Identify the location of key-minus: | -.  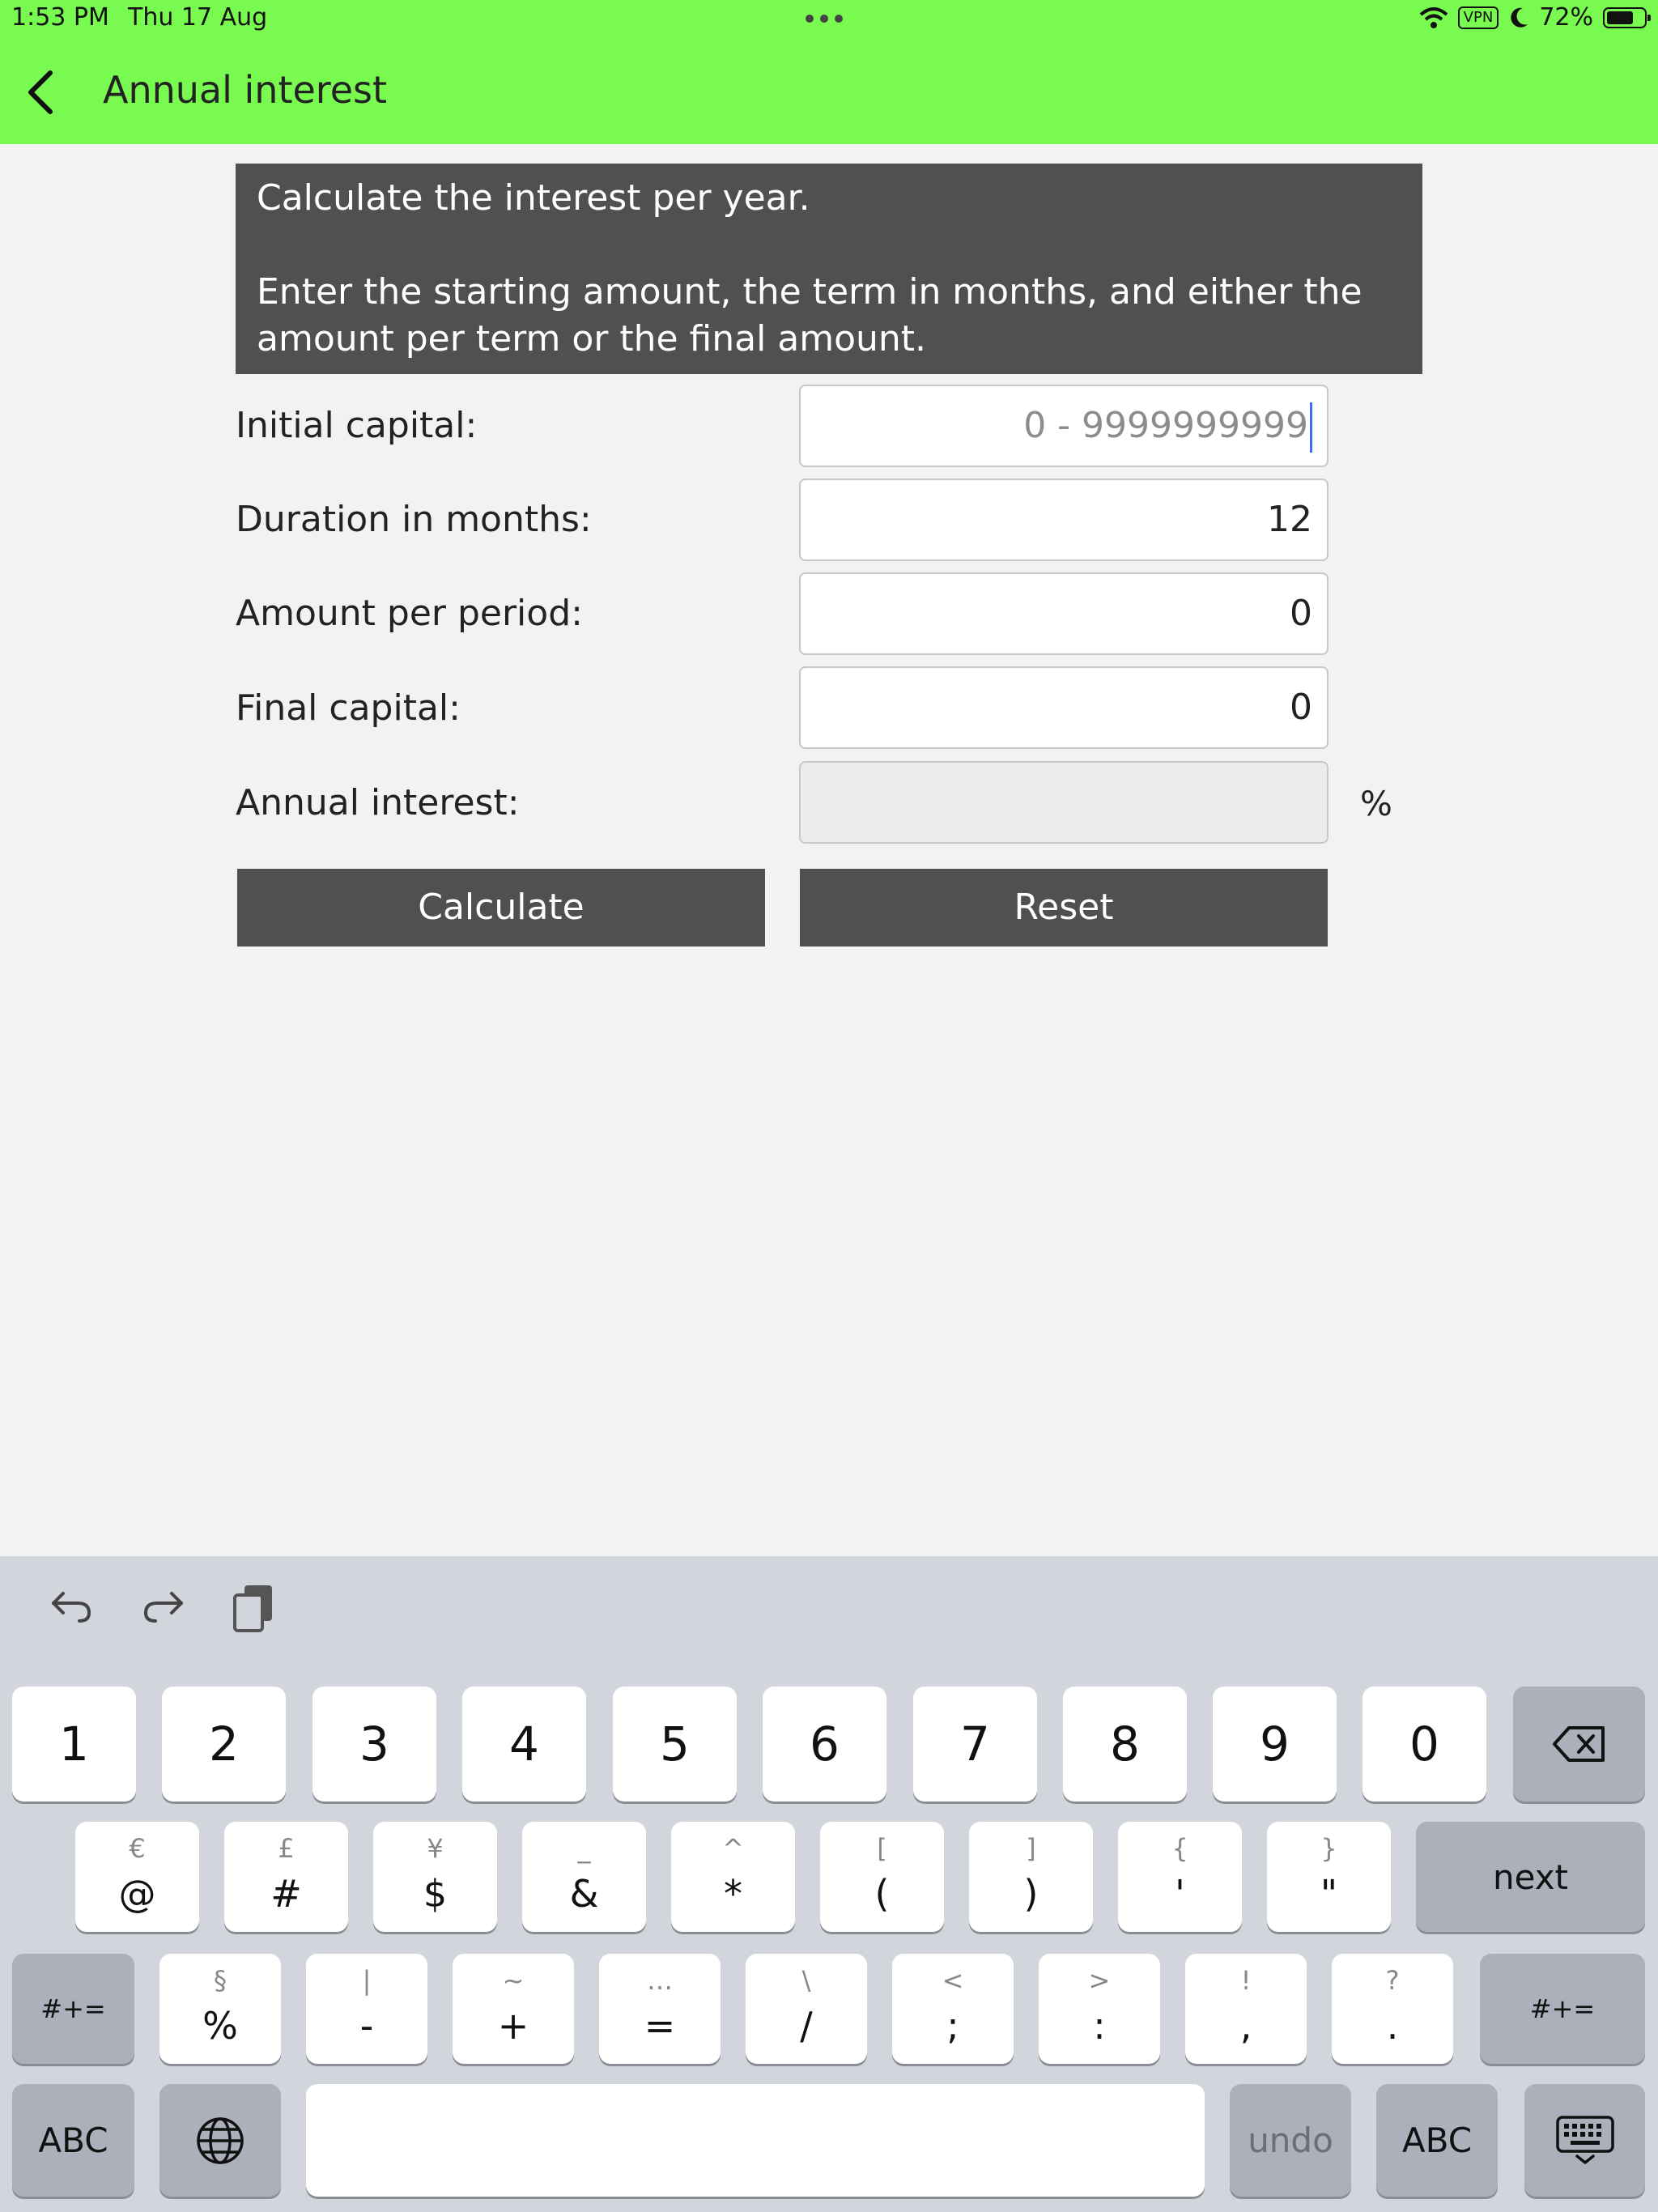
(366, 2009).